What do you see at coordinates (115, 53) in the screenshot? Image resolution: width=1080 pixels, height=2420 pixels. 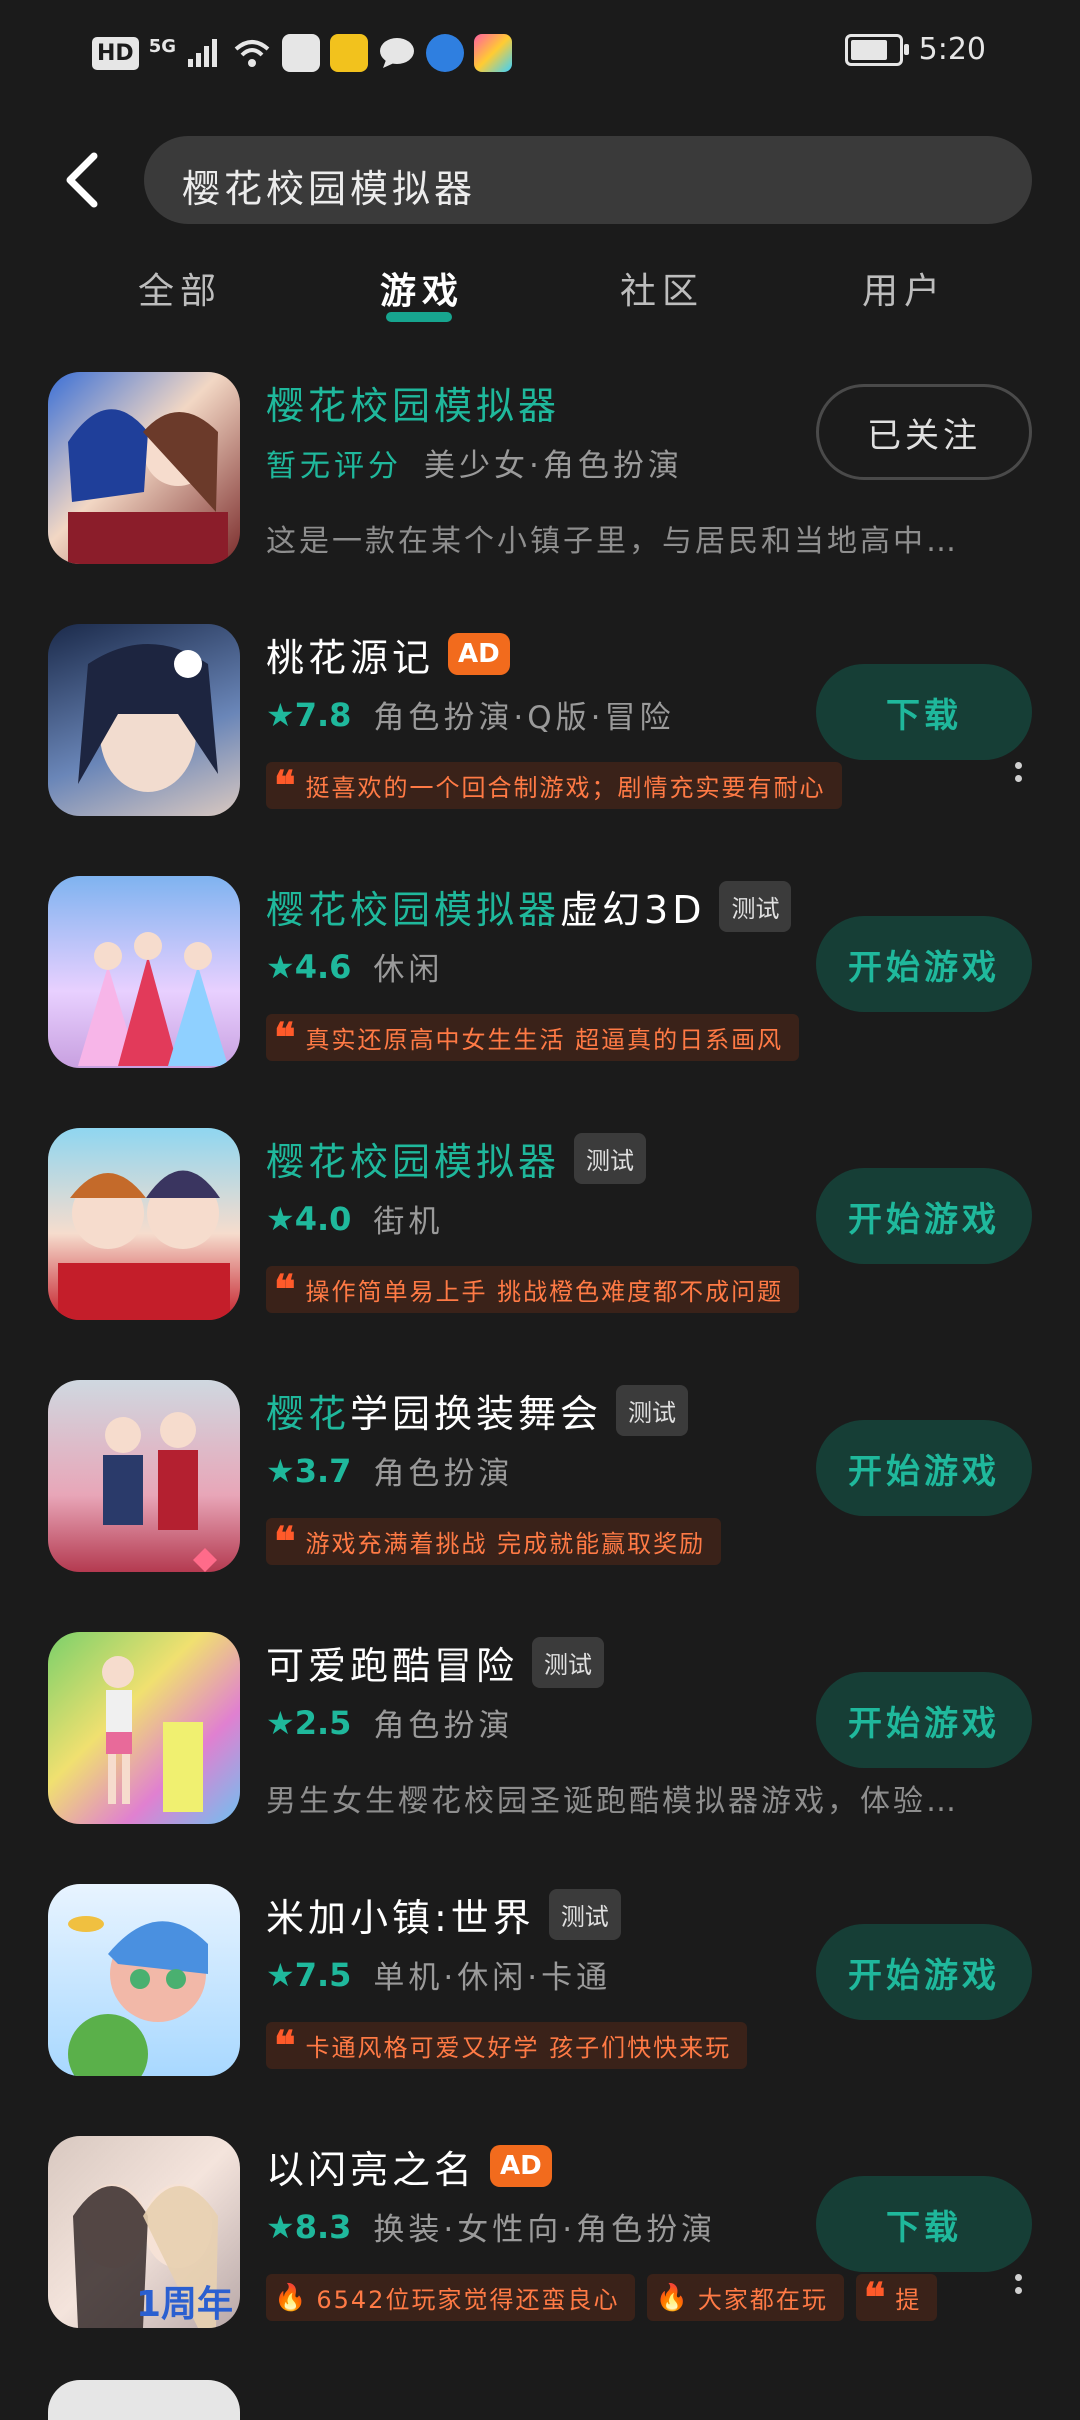 I see `hd-indicator: HD` at bounding box center [115, 53].